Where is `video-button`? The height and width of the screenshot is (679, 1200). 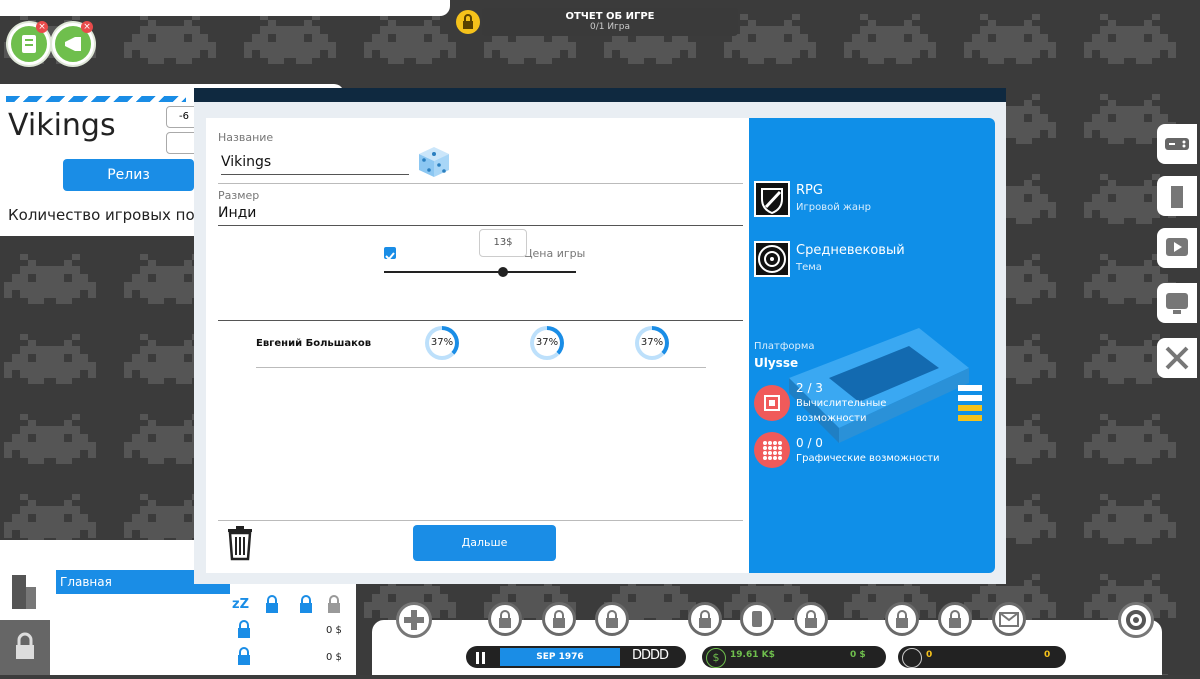
video-button is located at coordinates (1177, 248).